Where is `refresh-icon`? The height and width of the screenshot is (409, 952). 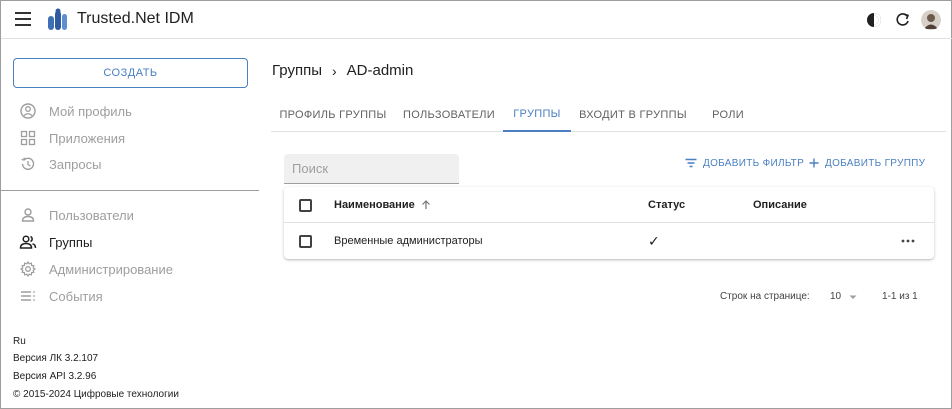
refresh-icon is located at coordinates (903, 20).